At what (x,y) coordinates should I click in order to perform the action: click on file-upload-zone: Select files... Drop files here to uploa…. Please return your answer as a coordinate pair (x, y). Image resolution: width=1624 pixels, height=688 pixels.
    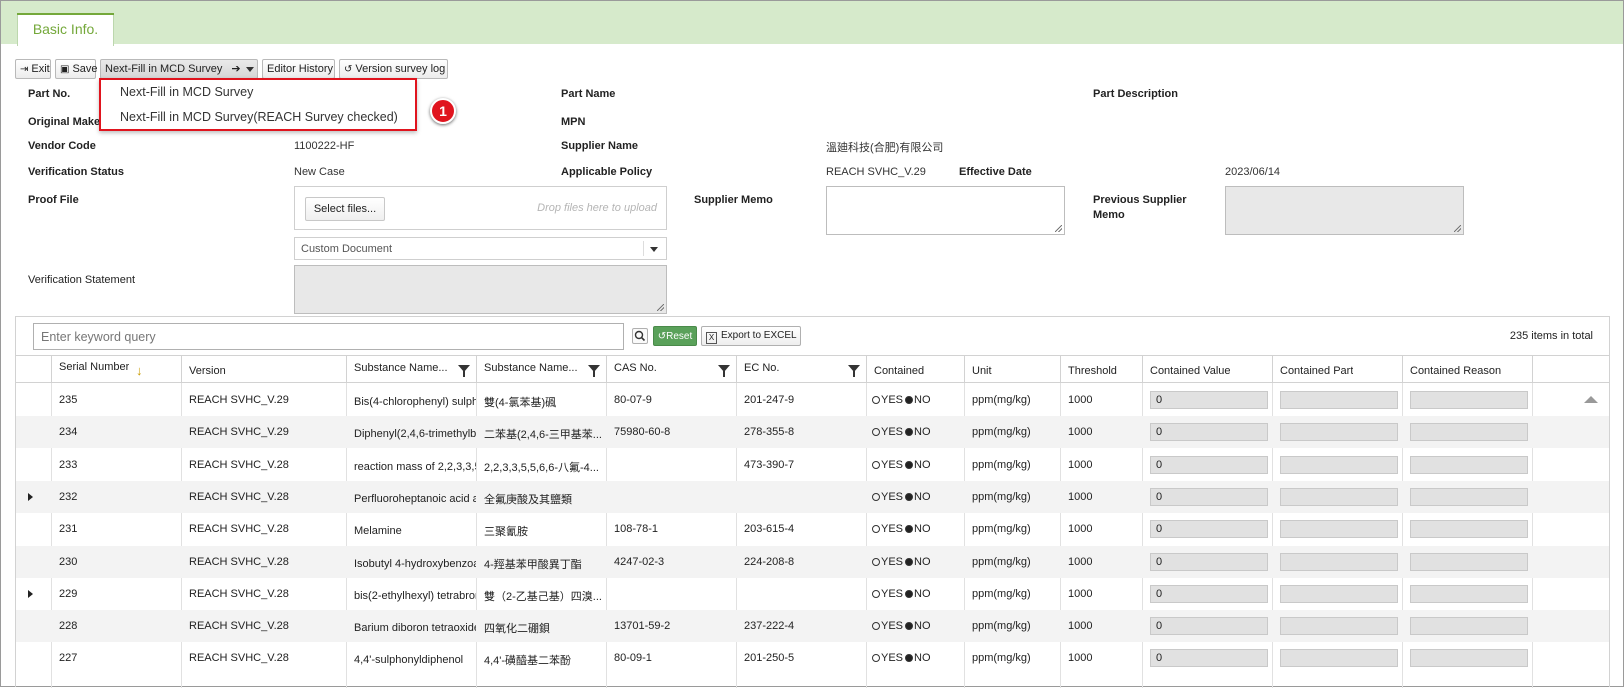
    Looking at the image, I should click on (480, 208).